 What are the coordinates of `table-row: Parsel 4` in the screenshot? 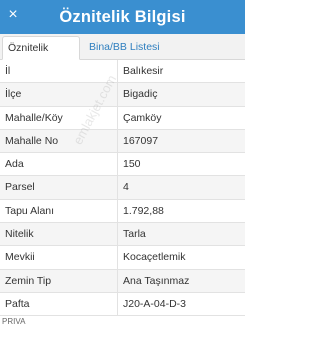 It's located at (122, 188).